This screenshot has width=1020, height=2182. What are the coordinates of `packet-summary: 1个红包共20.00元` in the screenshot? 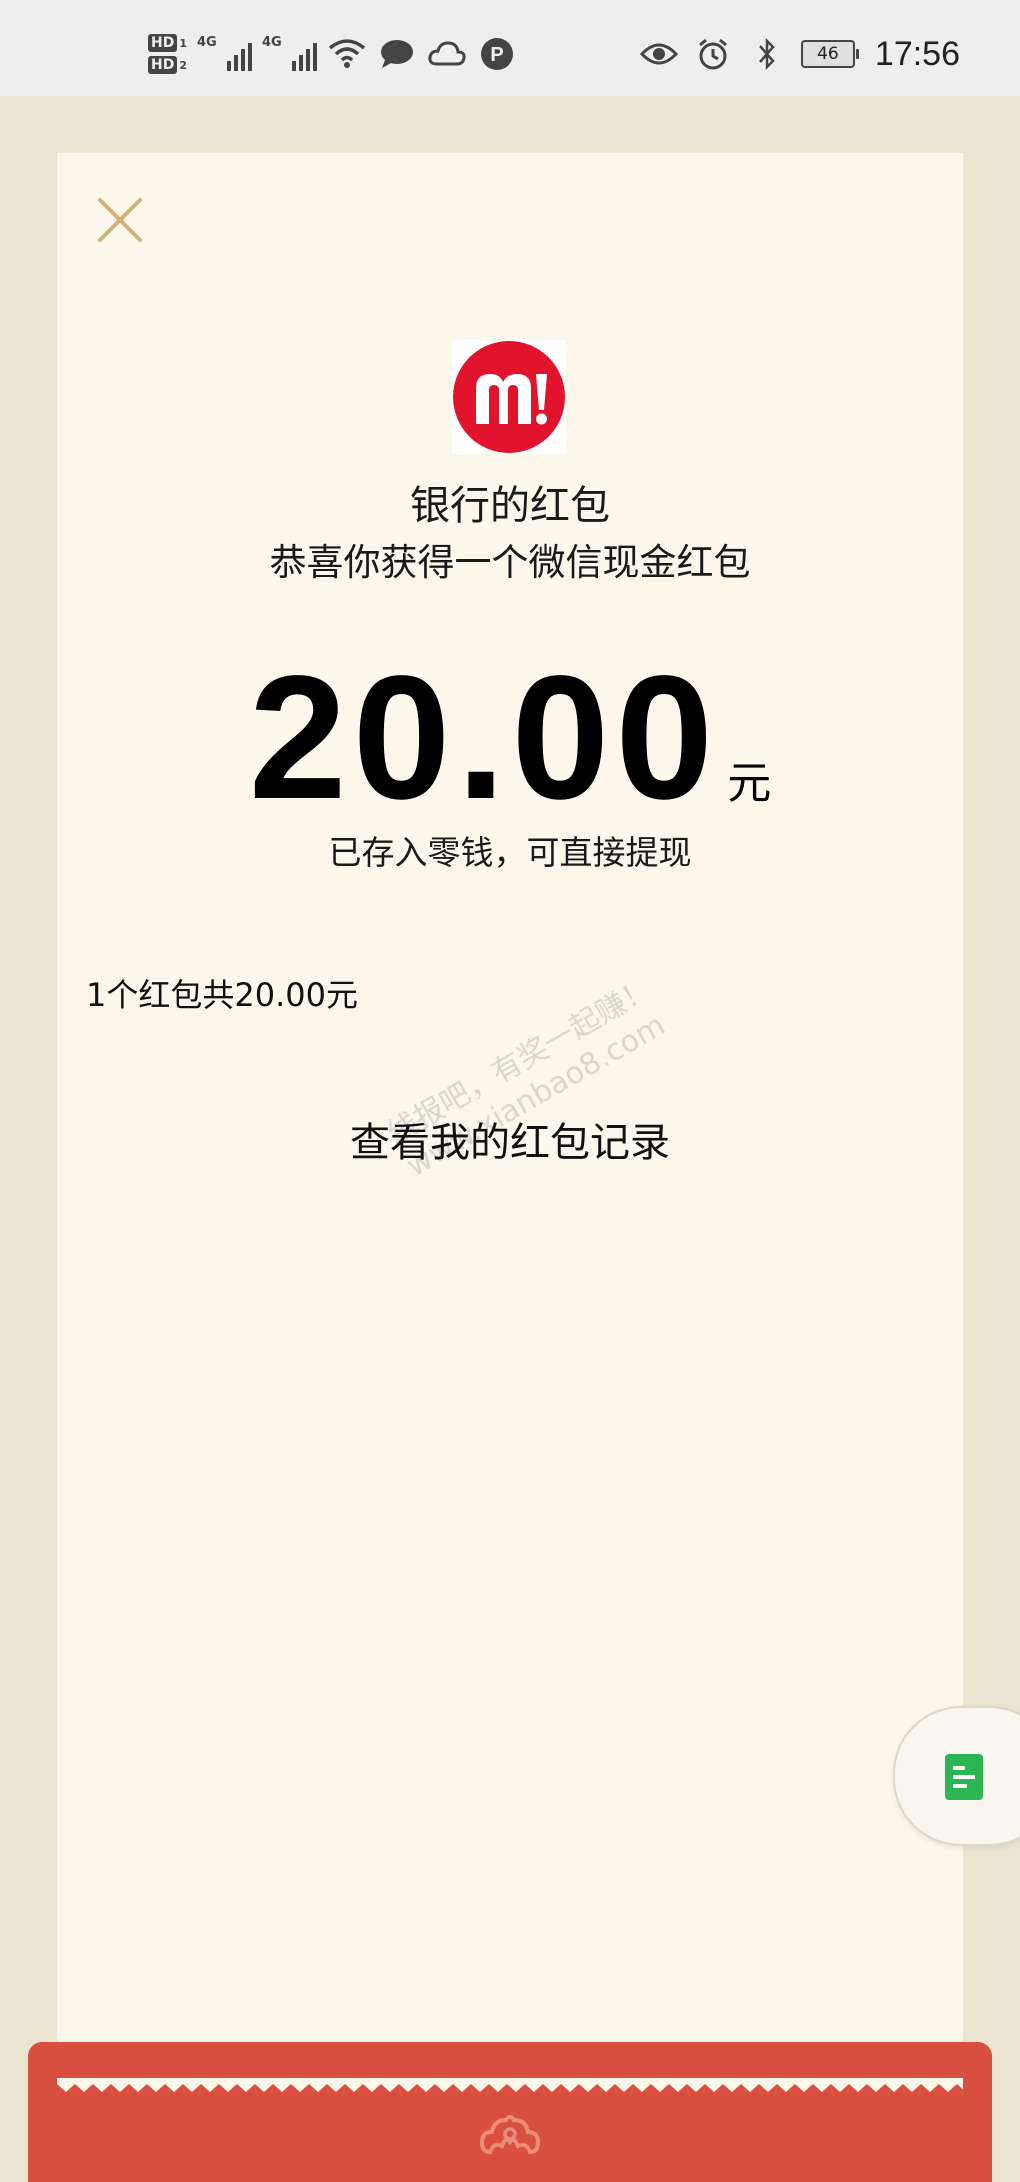 It's located at (222, 995).